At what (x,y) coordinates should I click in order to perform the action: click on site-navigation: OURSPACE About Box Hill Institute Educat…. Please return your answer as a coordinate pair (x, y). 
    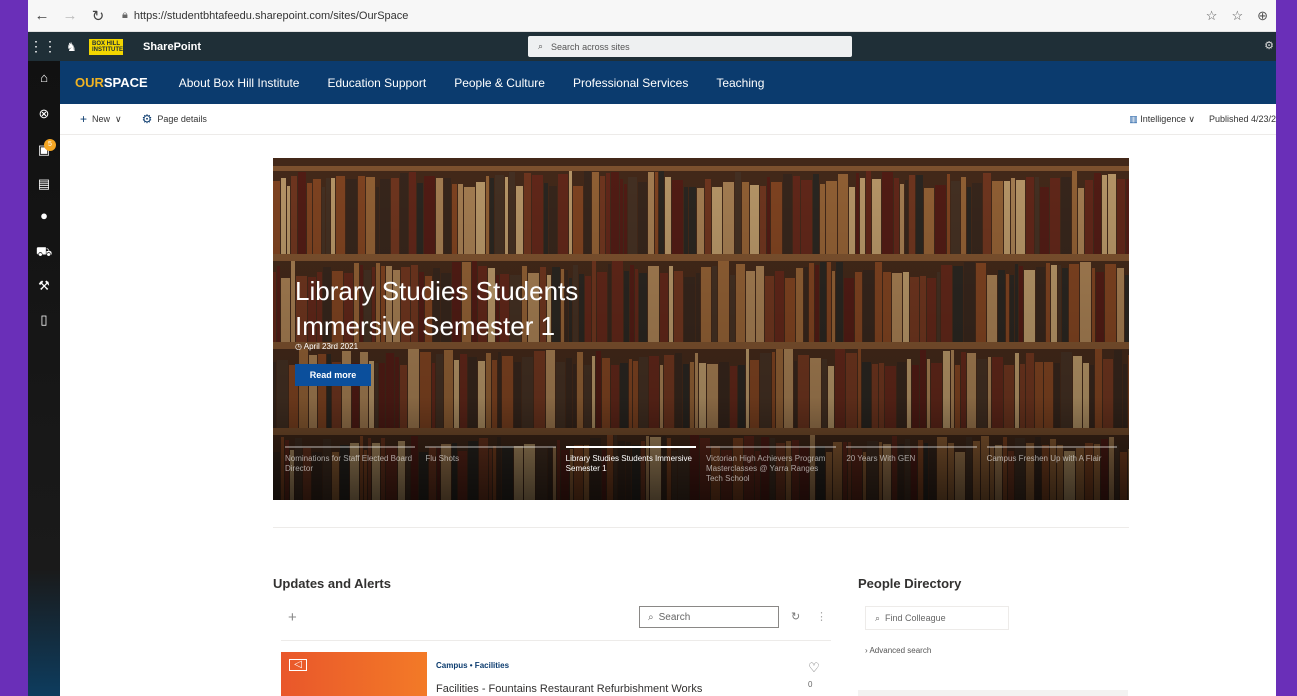
    Looking at the image, I should click on (668, 82).